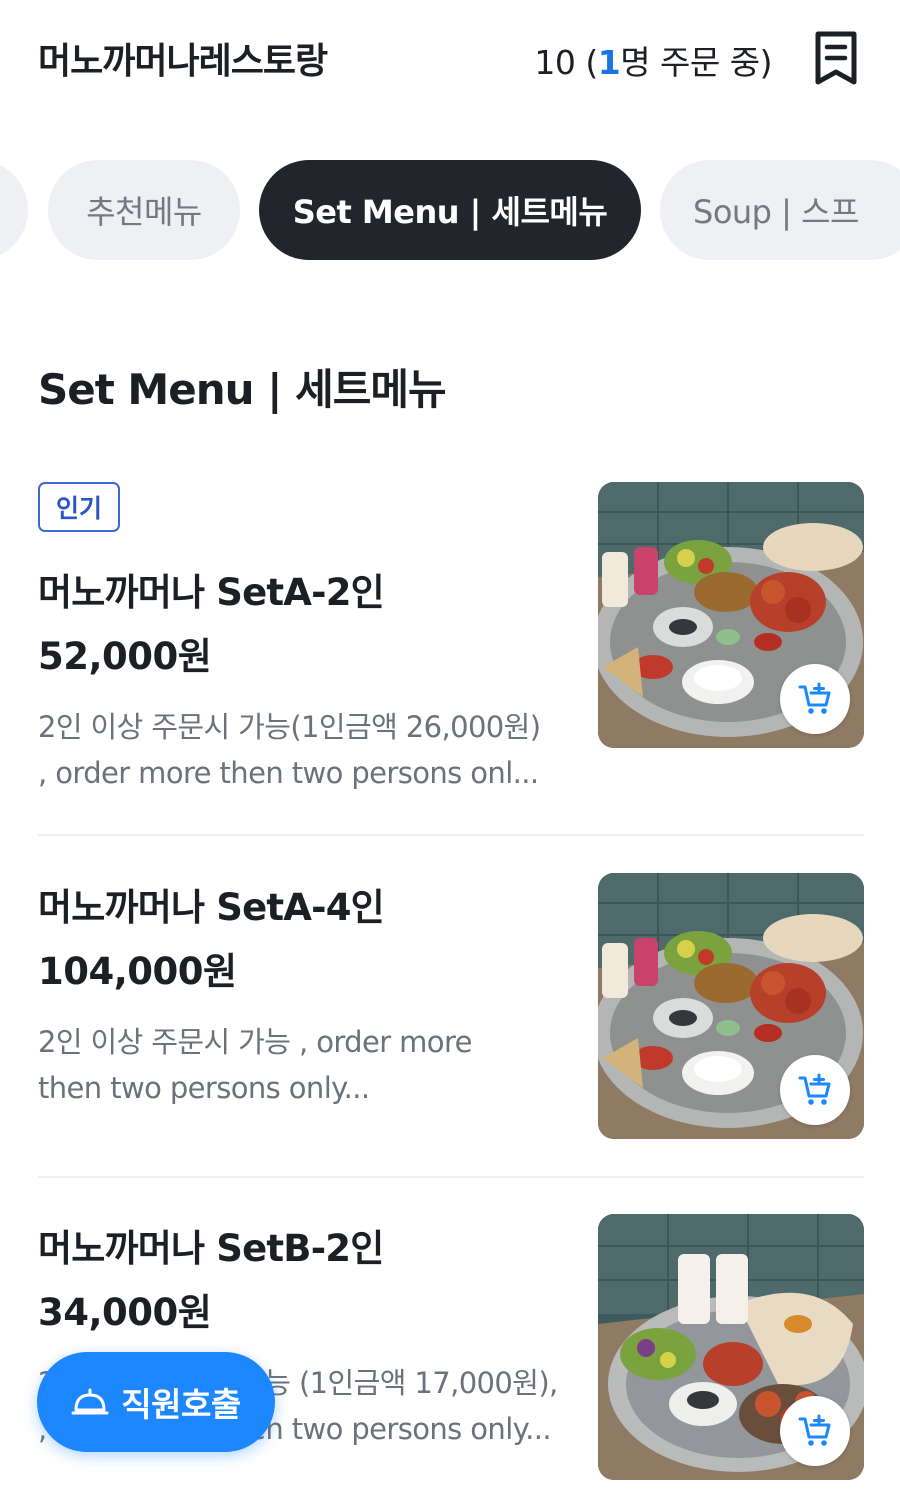  What do you see at coordinates (125, 1312) in the screenshot?
I see `item-price: 34,000원` at bounding box center [125, 1312].